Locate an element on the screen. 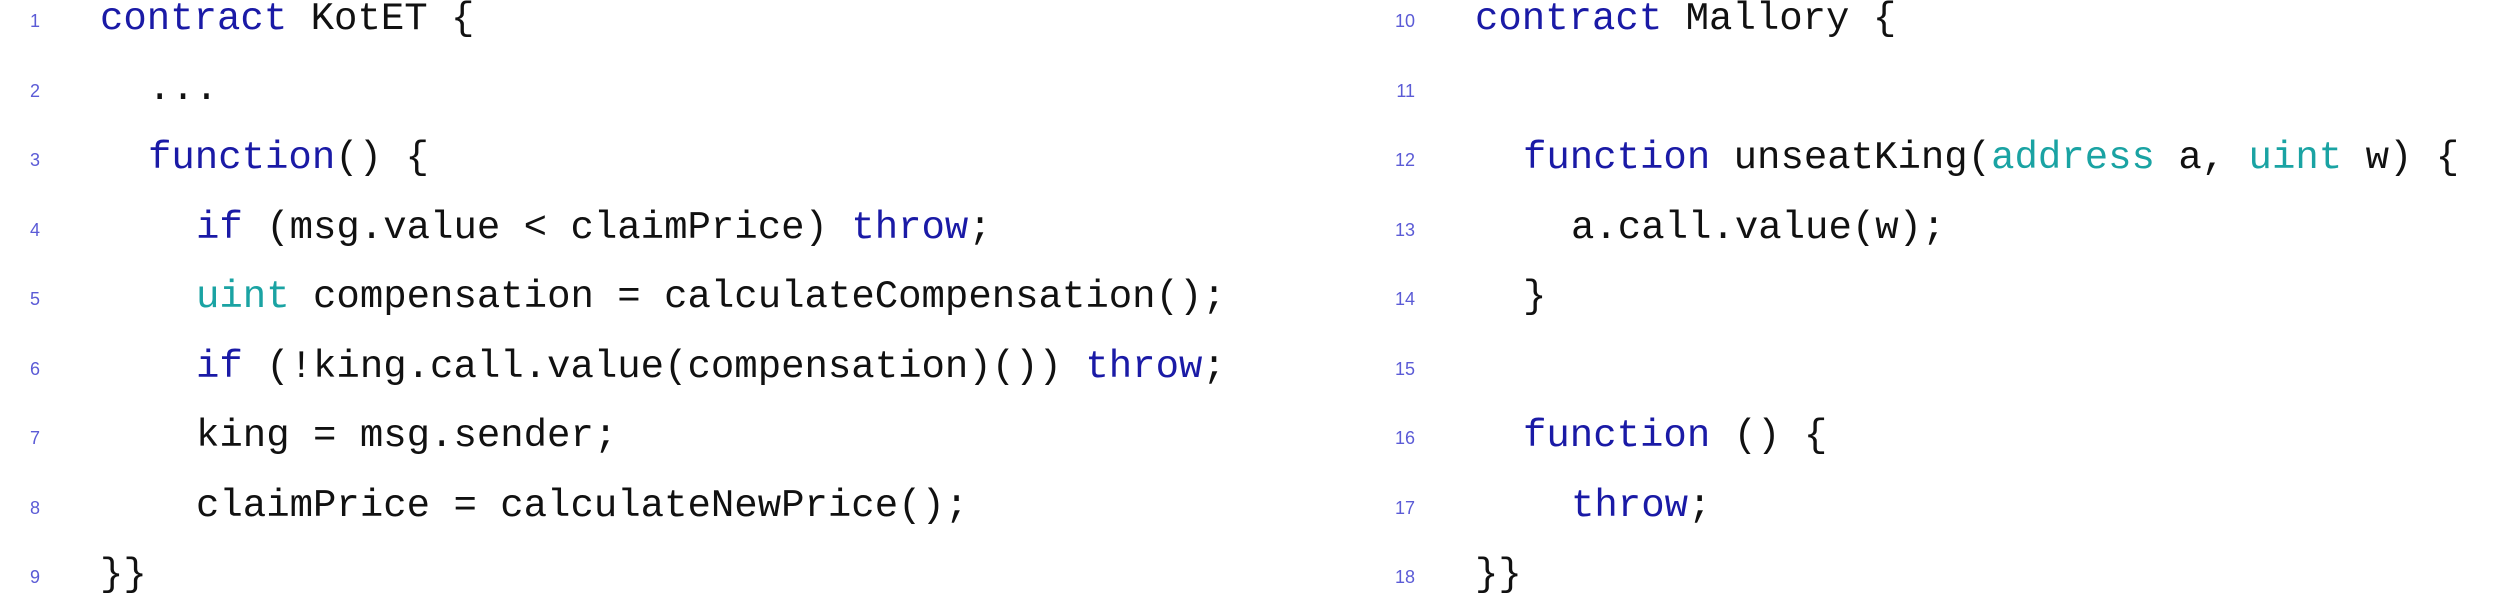 The width and height of the screenshot is (2500, 603). code-line: 18}} is located at coordinates (1937, 575).